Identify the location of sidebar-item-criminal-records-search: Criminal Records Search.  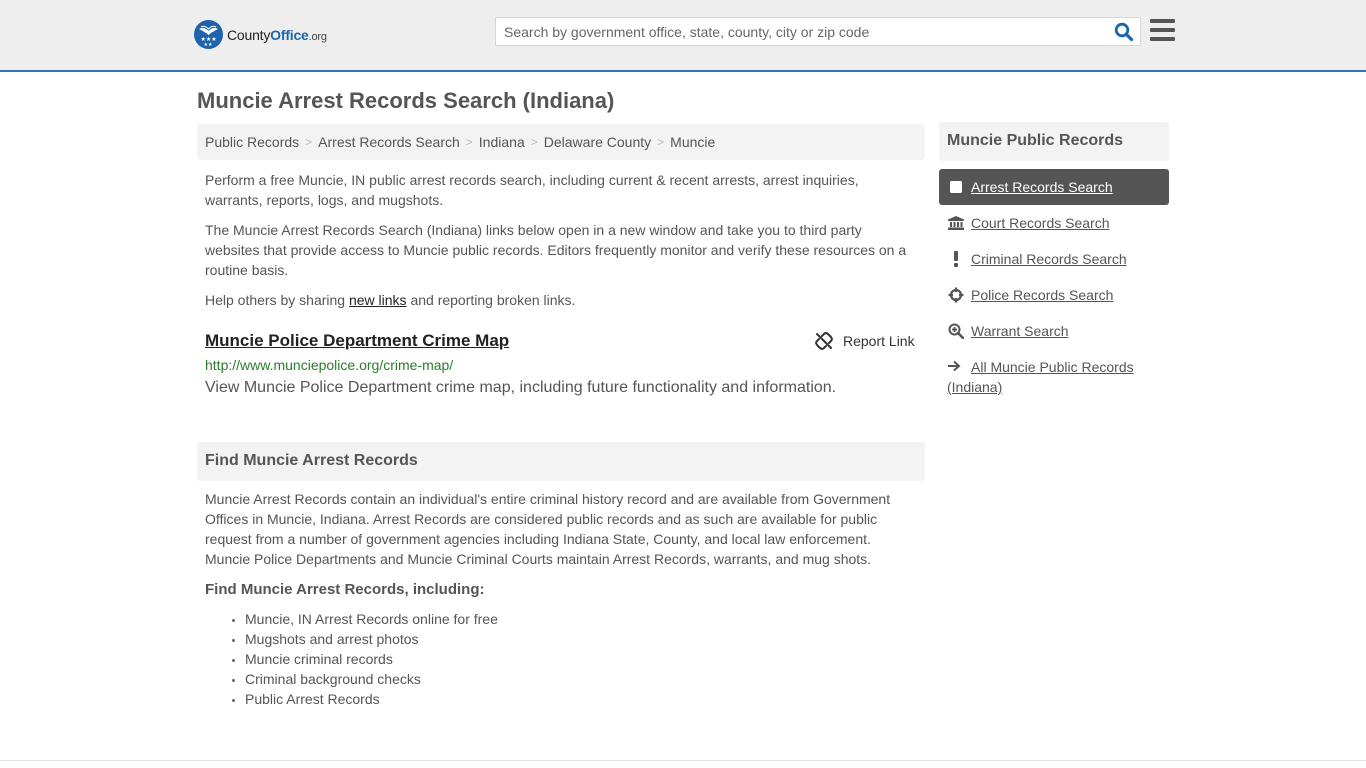
(1054, 259).